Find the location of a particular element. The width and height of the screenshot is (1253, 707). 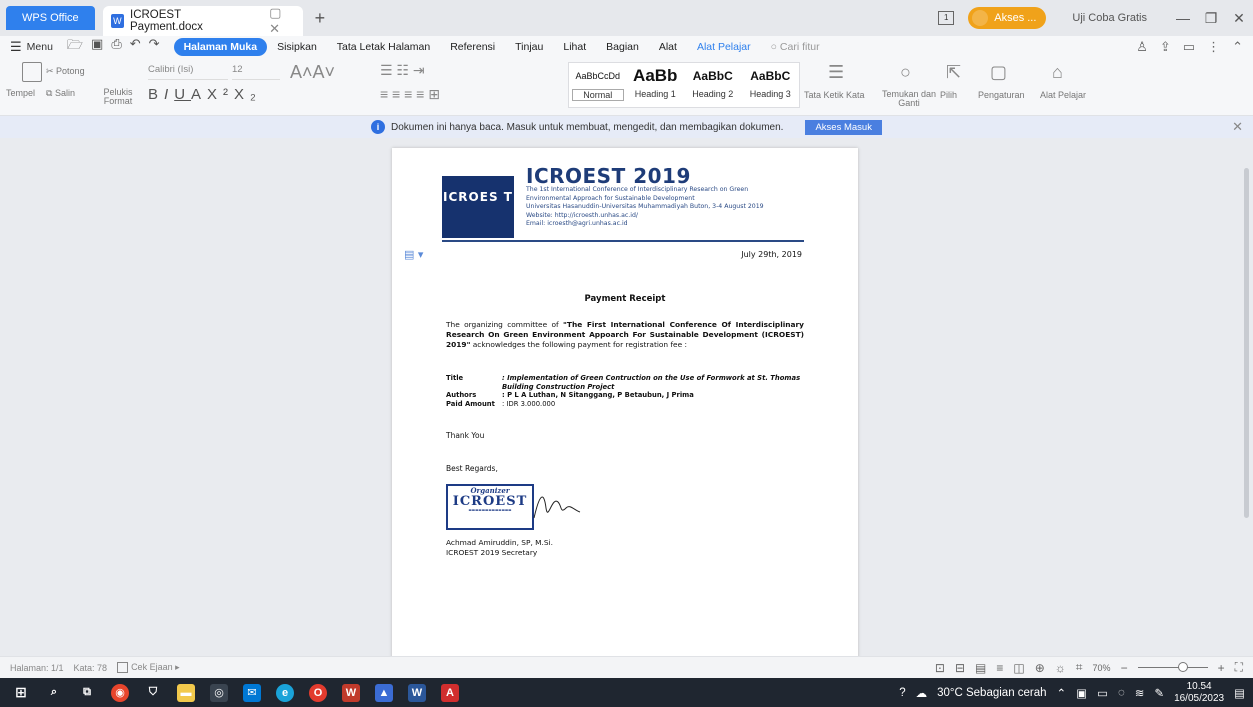

comment-icon: ▭ is located at coordinates (1189, 47).